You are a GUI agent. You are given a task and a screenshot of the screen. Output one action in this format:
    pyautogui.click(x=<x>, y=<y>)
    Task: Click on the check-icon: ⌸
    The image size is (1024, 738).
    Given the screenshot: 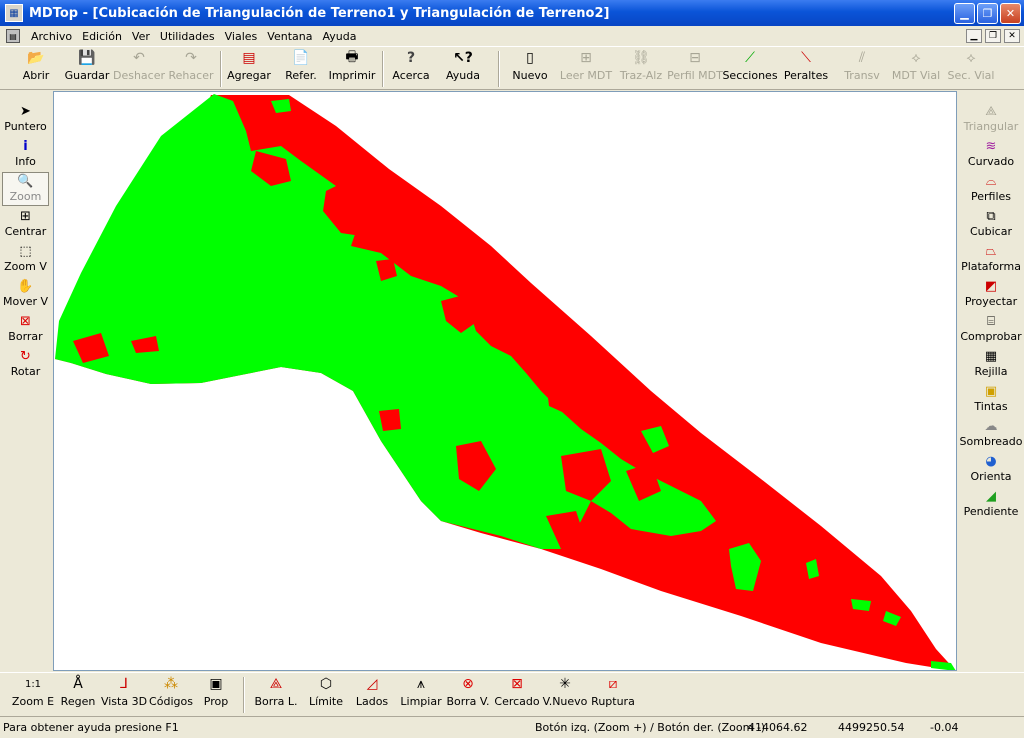 What is the action you would take?
    pyautogui.click(x=991, y=321)
    